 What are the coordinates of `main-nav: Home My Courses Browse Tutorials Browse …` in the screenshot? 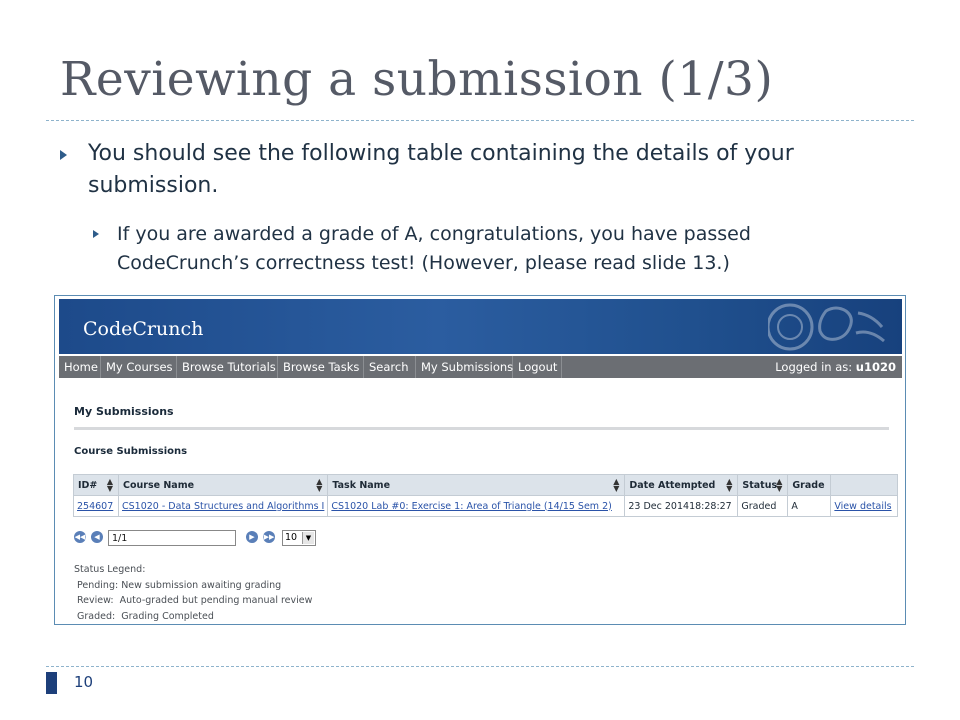 It's located at (480, 367).